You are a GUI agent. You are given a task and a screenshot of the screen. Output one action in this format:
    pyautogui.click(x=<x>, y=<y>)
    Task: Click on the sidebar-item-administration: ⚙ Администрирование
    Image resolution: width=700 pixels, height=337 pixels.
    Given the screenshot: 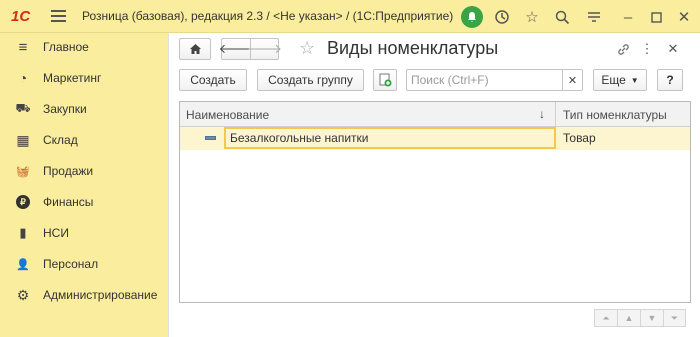 What is the action you would take?
    pyautogui.click(x=84, y=295)
    